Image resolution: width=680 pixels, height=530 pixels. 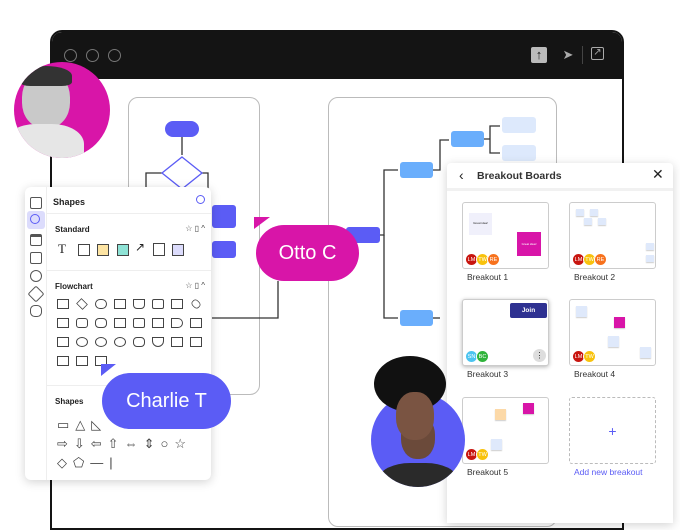 What do you see at coordinates (488, 472) in the screenshot?
I see `breakout-label: Breakout 5` at bounding box center [488, 472].